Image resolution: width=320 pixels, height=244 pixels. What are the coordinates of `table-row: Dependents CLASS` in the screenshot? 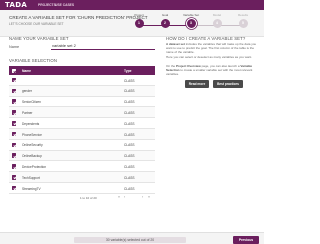 It's located at (82, 123).